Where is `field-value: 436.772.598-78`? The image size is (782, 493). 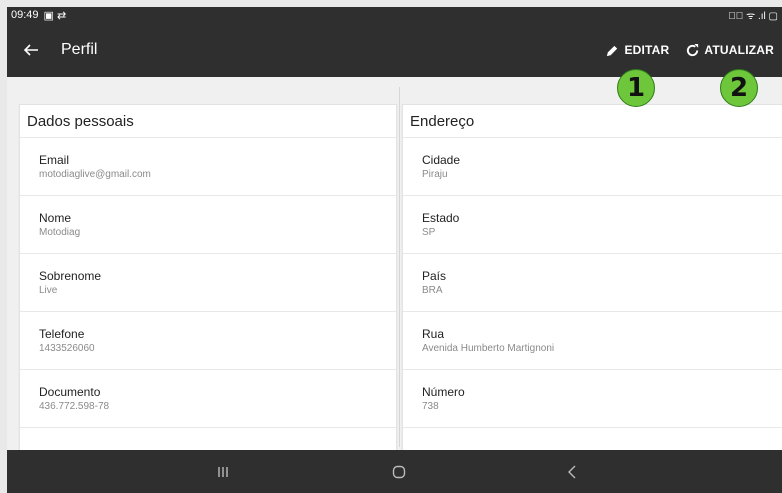
field-value: 436.772.598-78 is located at coordinates (74, 406).